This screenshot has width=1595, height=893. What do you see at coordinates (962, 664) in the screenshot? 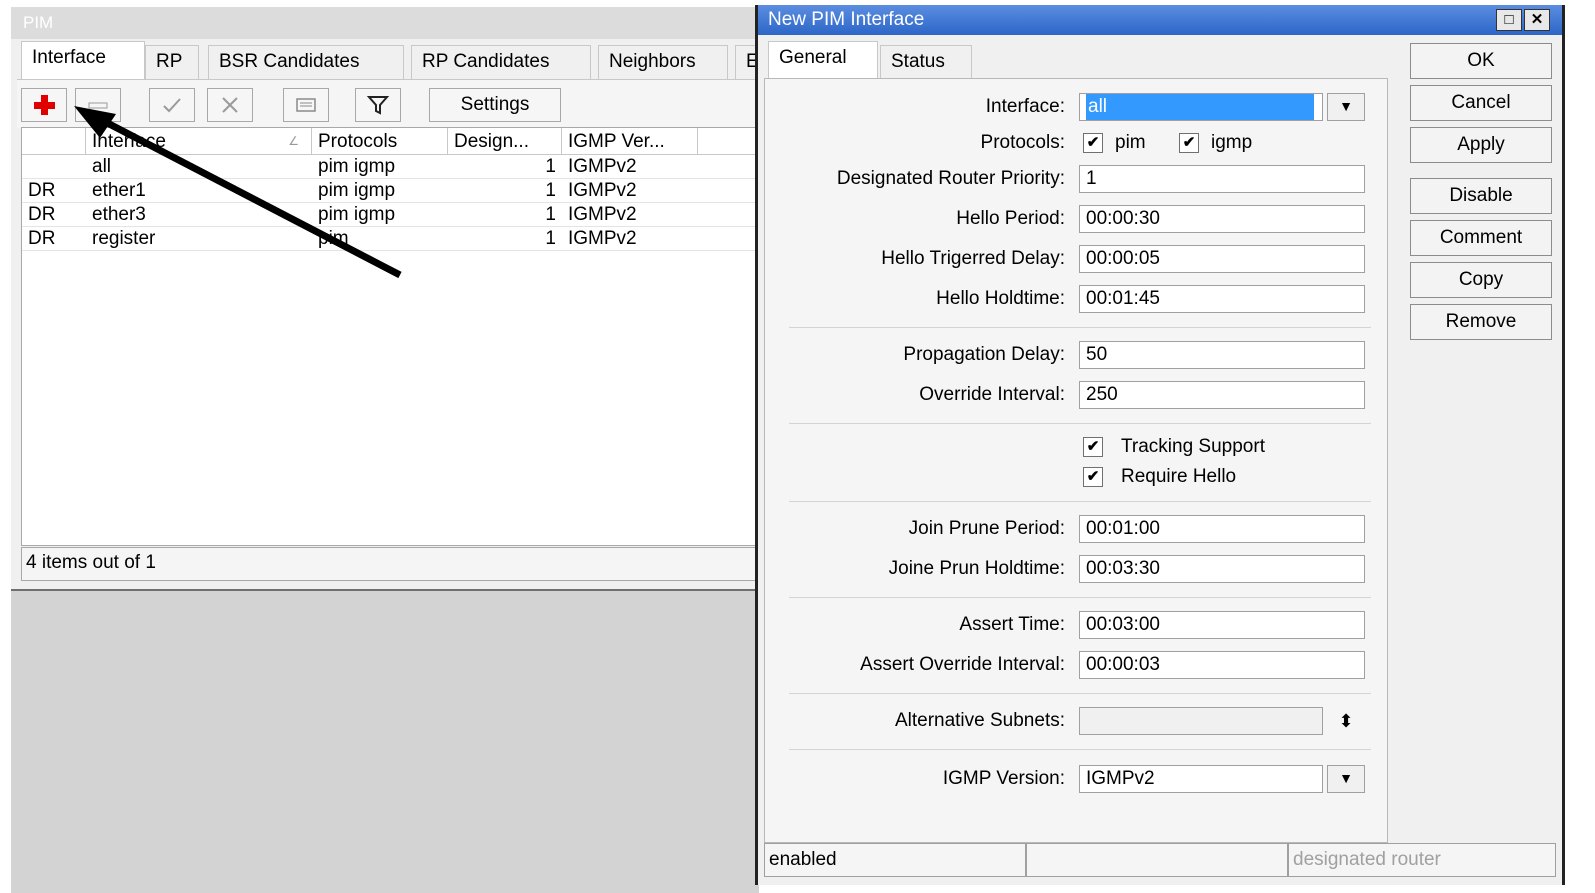
I see `assert-override-label: Assert Override Interval:` at bounding box center [962, 664].